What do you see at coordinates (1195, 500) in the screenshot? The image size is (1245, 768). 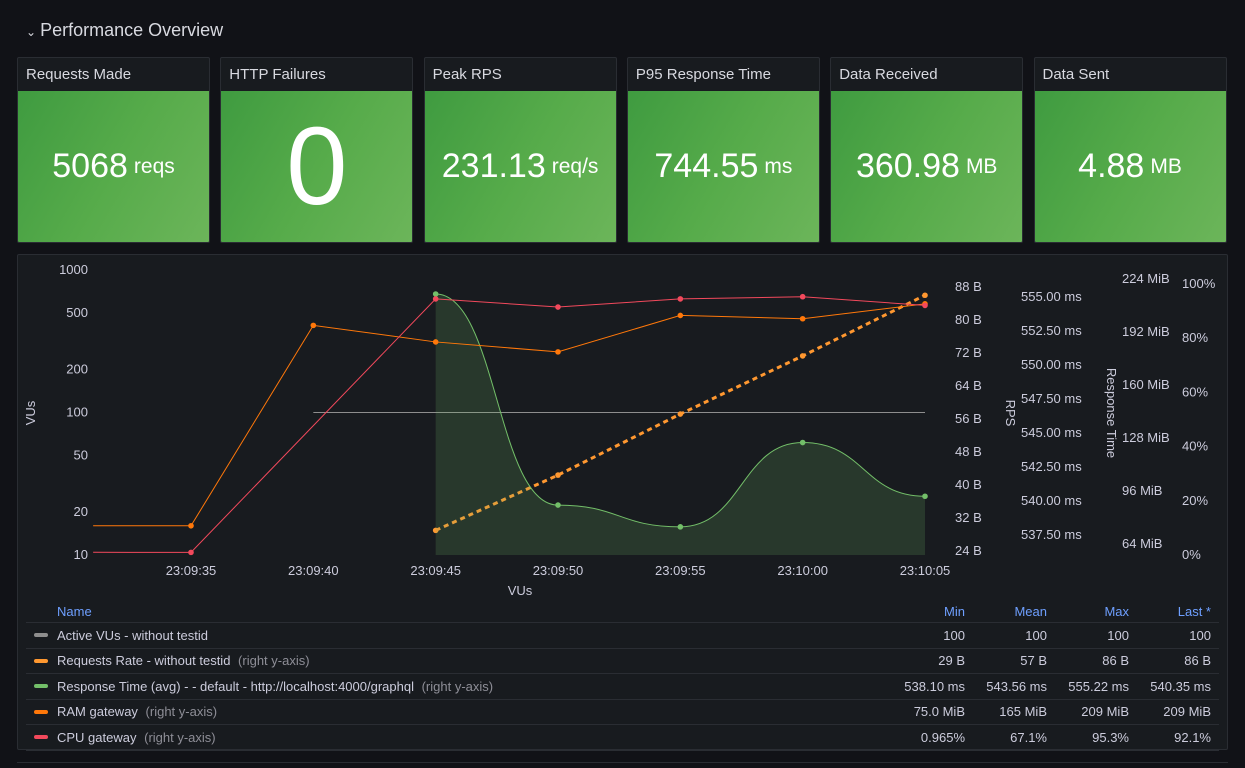 I see `cpu-axis-tick: 20%` at bounding box center [1195, 500].